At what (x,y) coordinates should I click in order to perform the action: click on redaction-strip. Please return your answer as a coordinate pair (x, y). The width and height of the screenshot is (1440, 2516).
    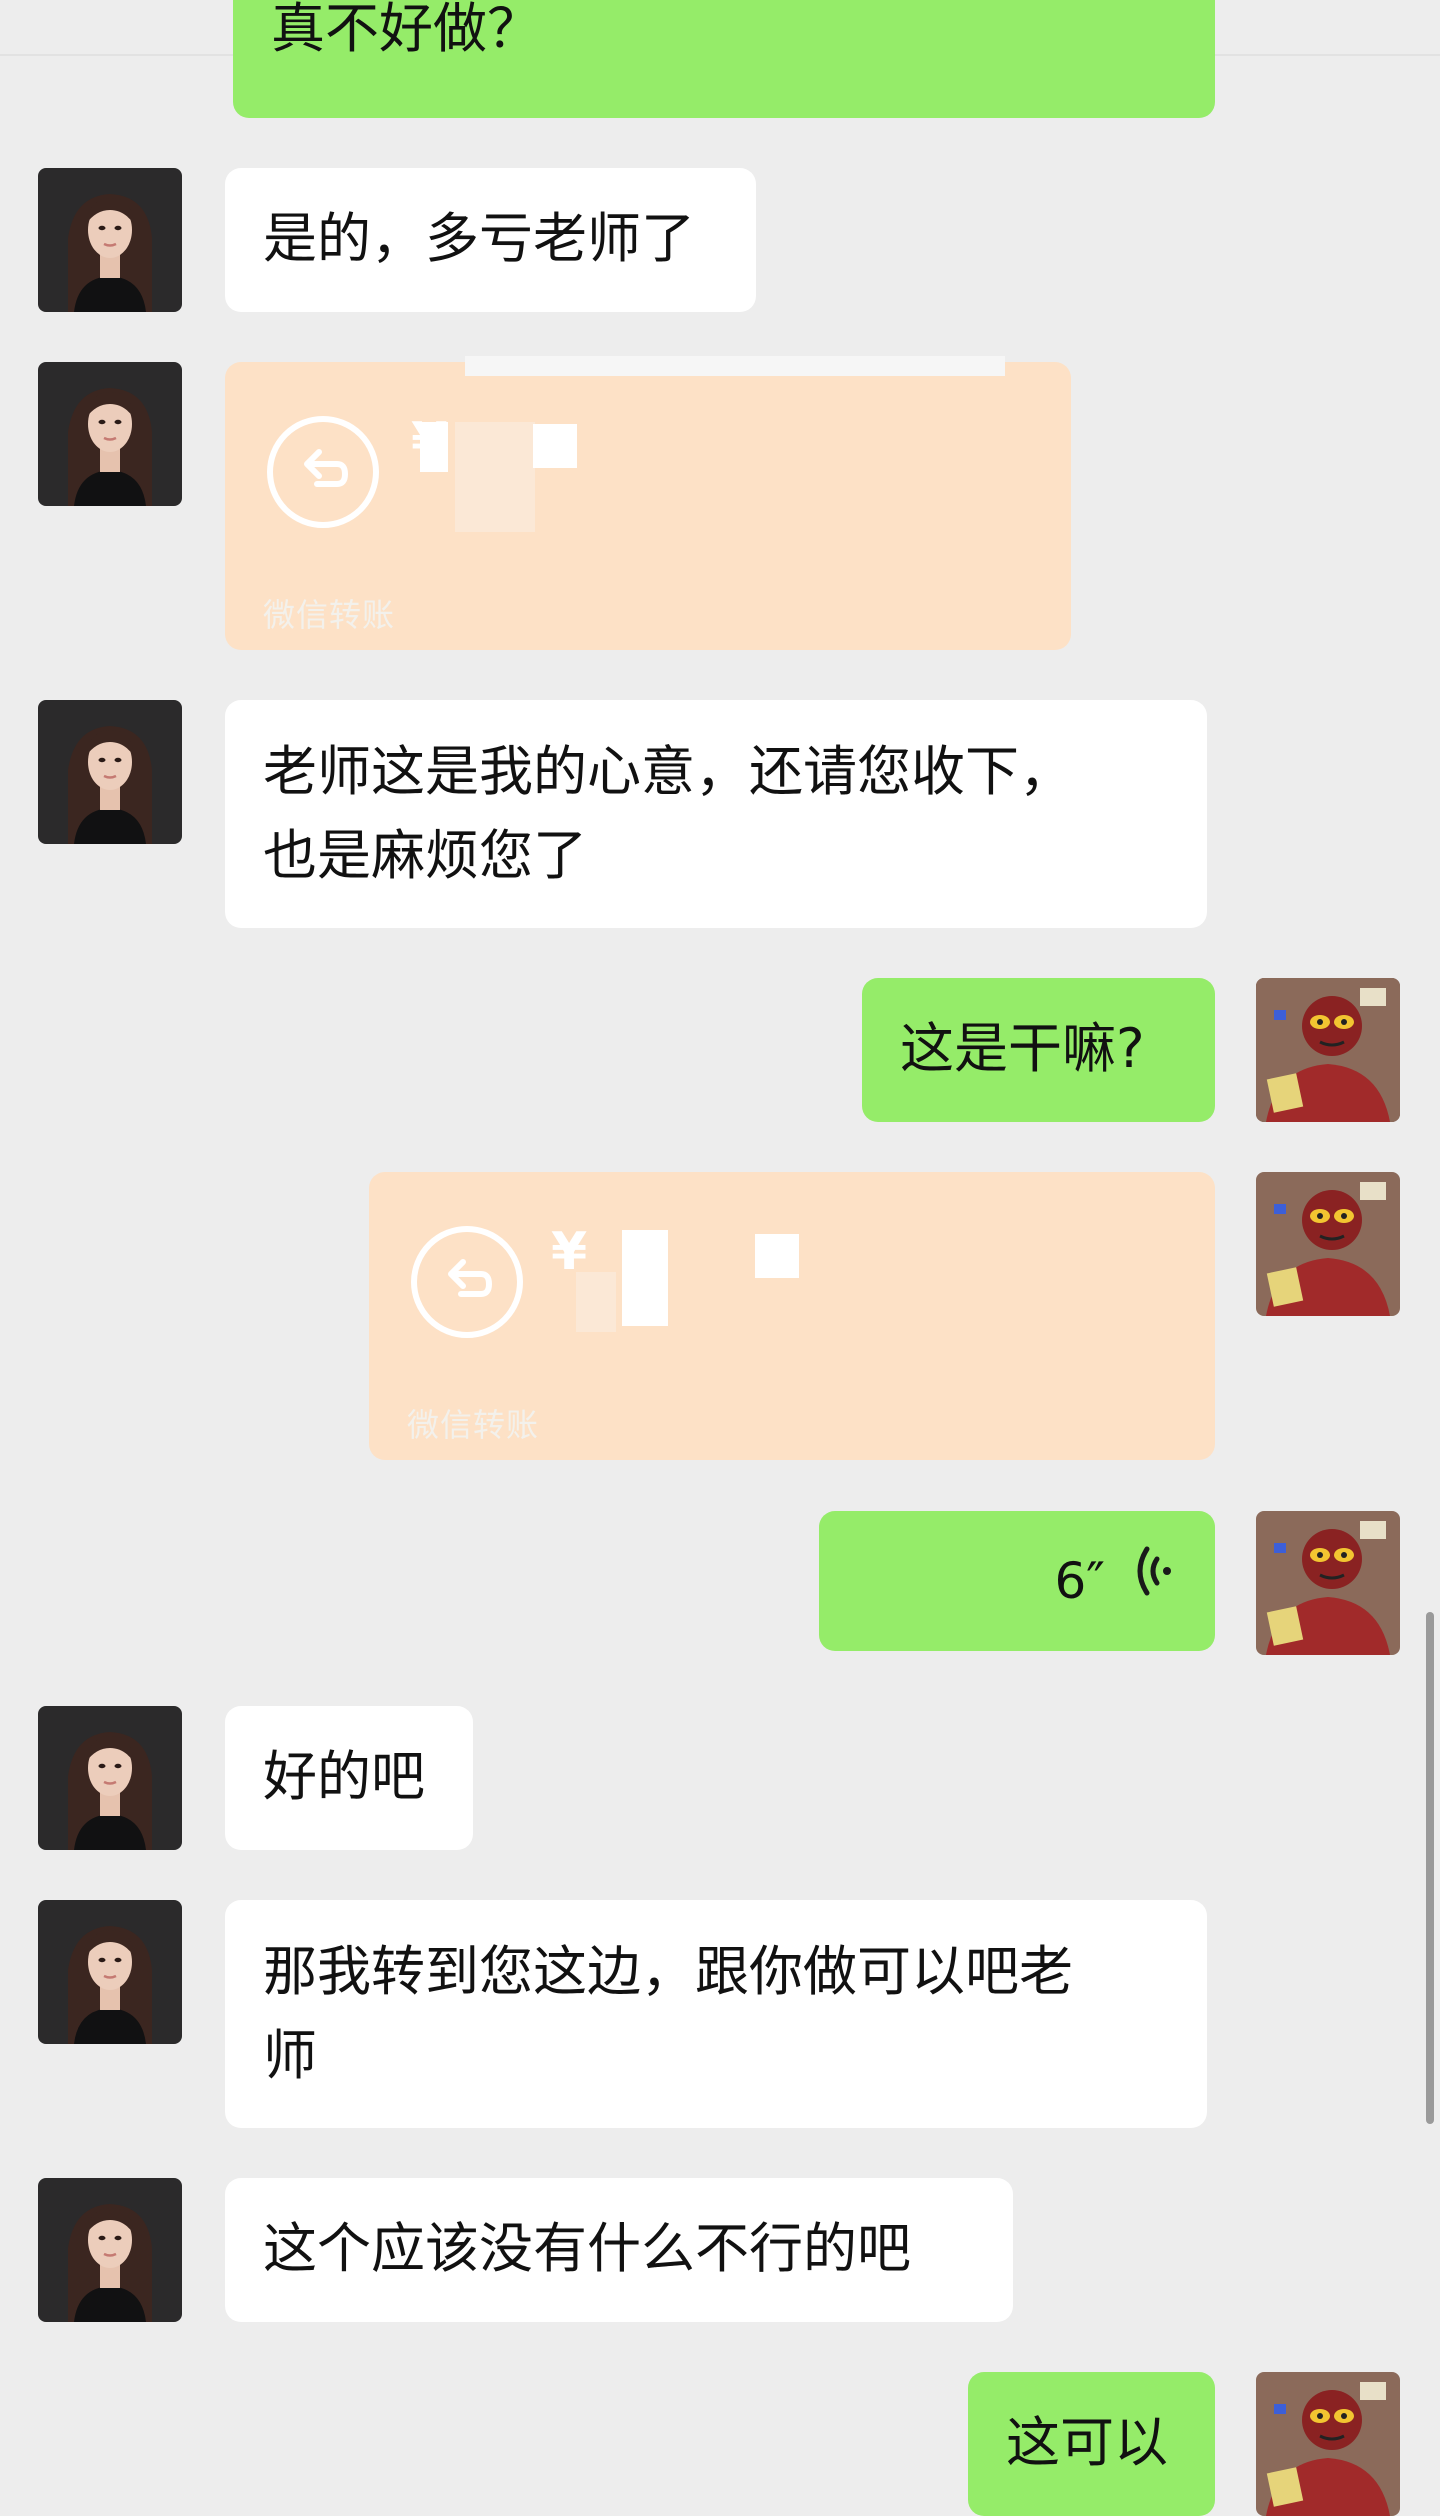
    Looking at the image, I should click on (735, 366).